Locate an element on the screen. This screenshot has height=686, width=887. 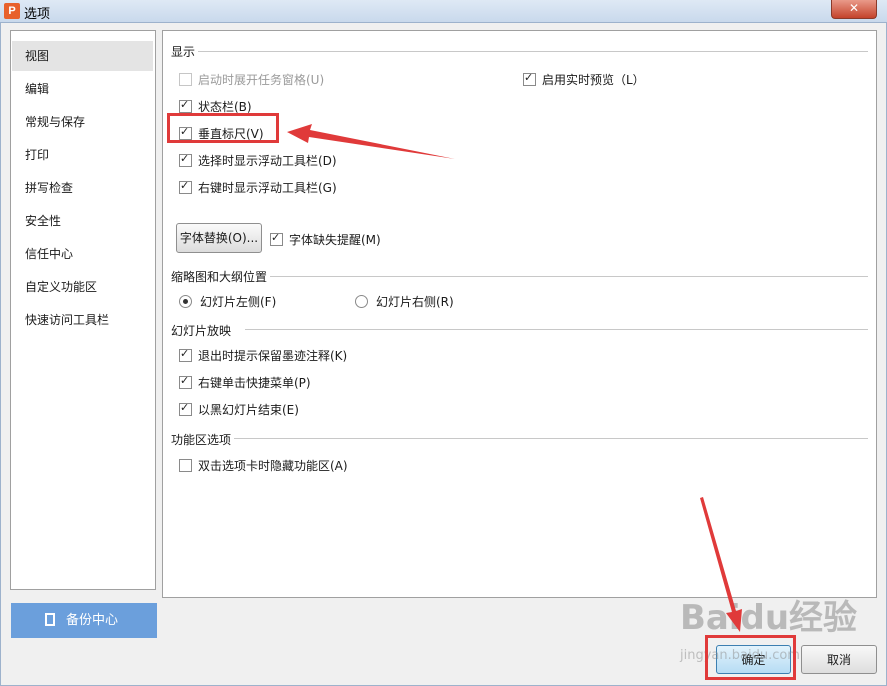
arrow-to-vertical-ruler is located at coordinates (371, 141).